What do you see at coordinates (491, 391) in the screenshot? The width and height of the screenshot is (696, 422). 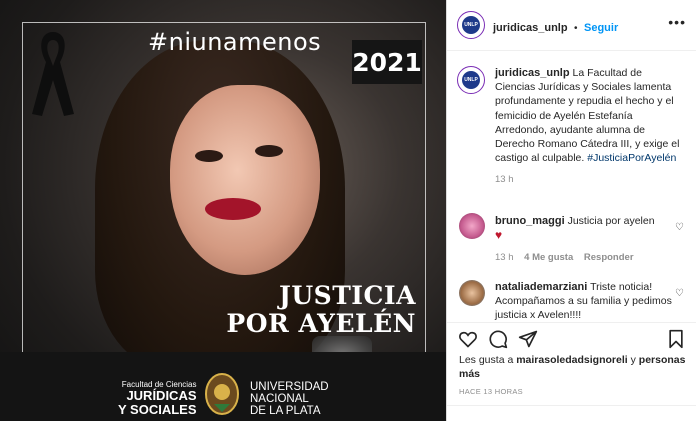 I see `posted-ago: HACE 13 HORAS` at bounding box center [491, 391].